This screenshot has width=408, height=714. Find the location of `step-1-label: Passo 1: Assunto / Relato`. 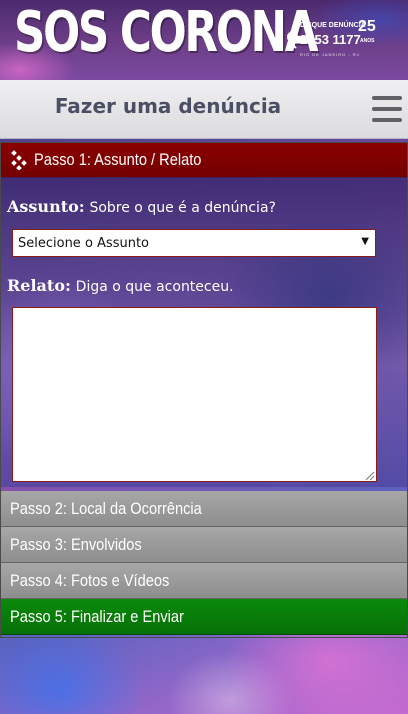

step-1-label: Passo 1: Assunto / Relato is located at coordinates (118, 159).